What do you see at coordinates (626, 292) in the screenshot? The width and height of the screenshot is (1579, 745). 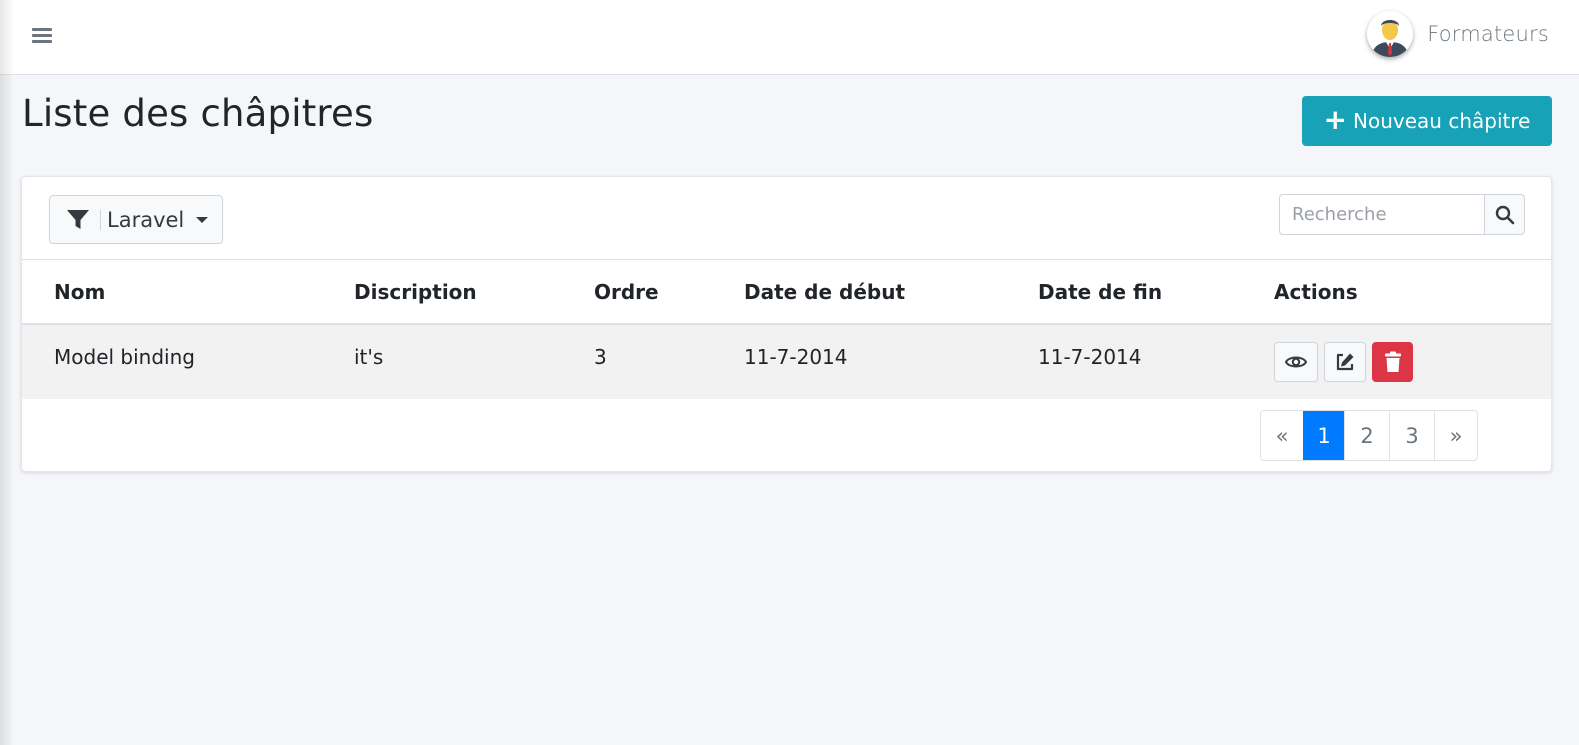 I see `column-header-ordre: Ordre` at bounding box center [626, 292].